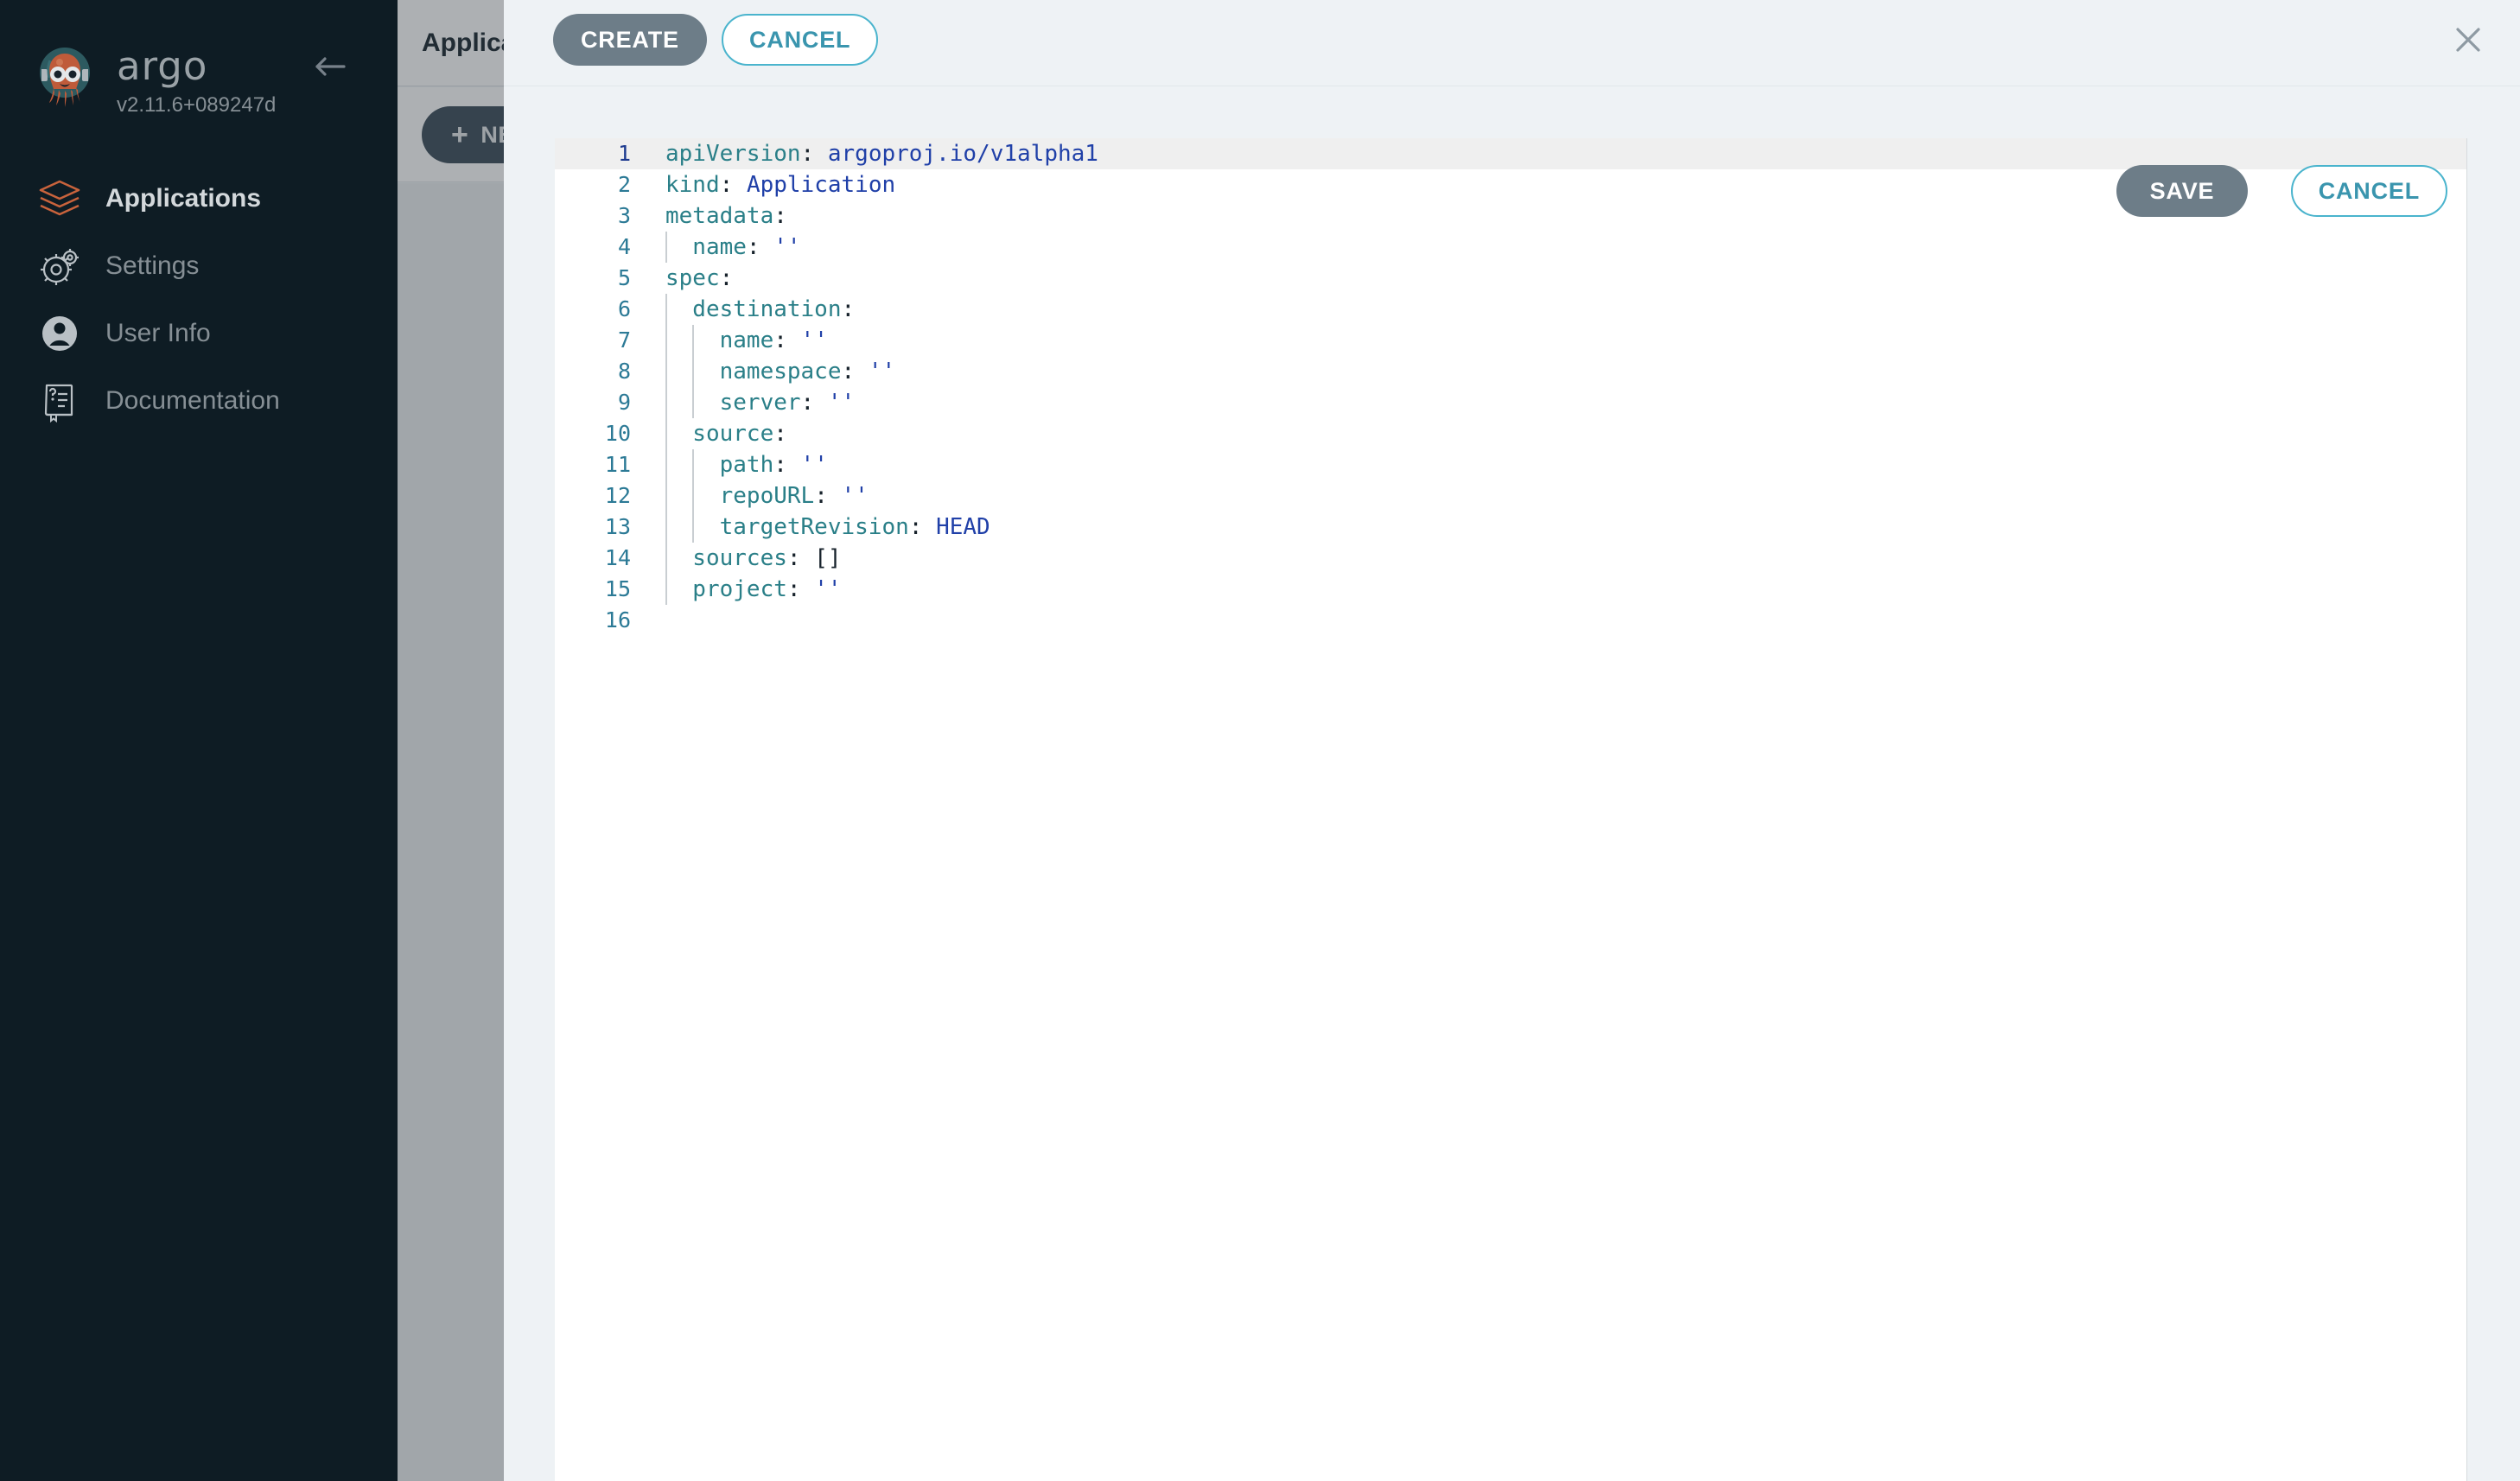 This screenshot has height=1481, width=2520. Describe the element at coordinates (692, 278) in the screenshot. I see `code-token: spec` at that location.